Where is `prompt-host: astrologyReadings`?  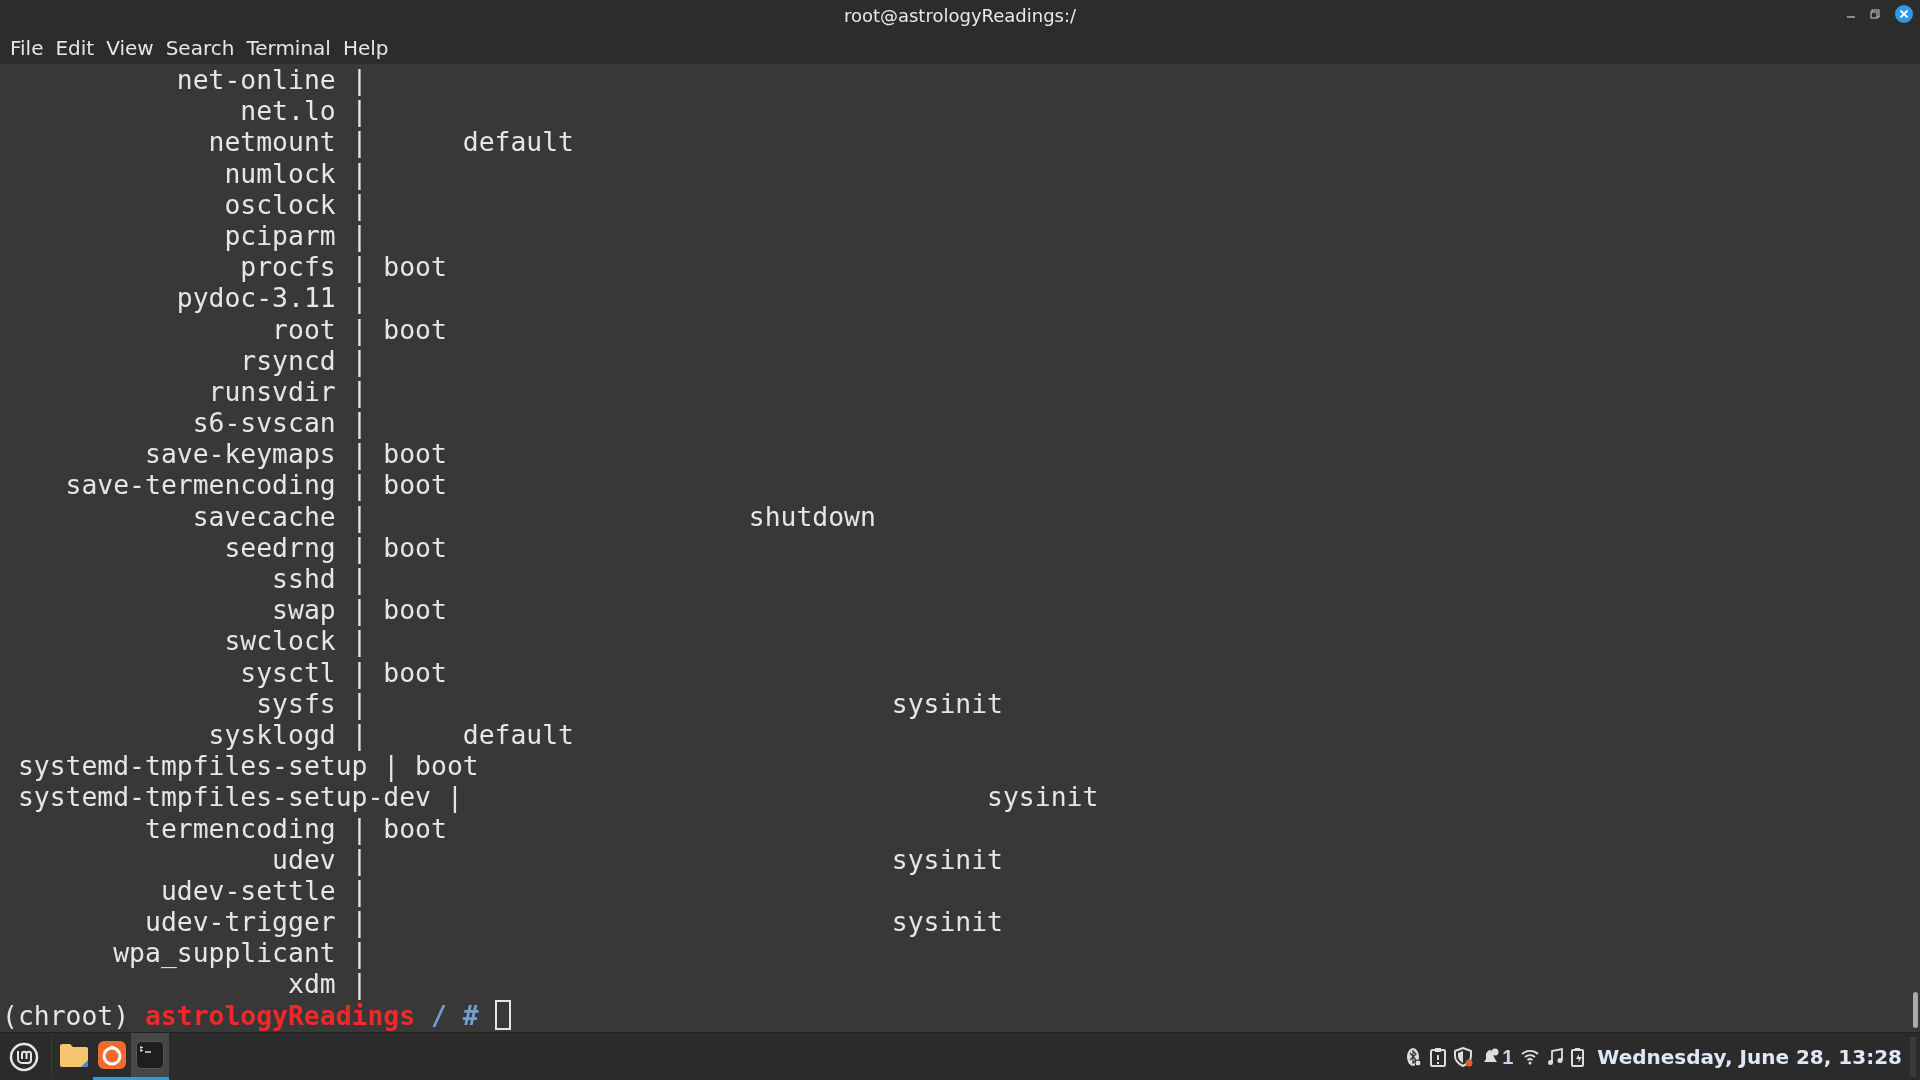
prompt-host: astrologyReadings is located at coordinates (280, 1015).